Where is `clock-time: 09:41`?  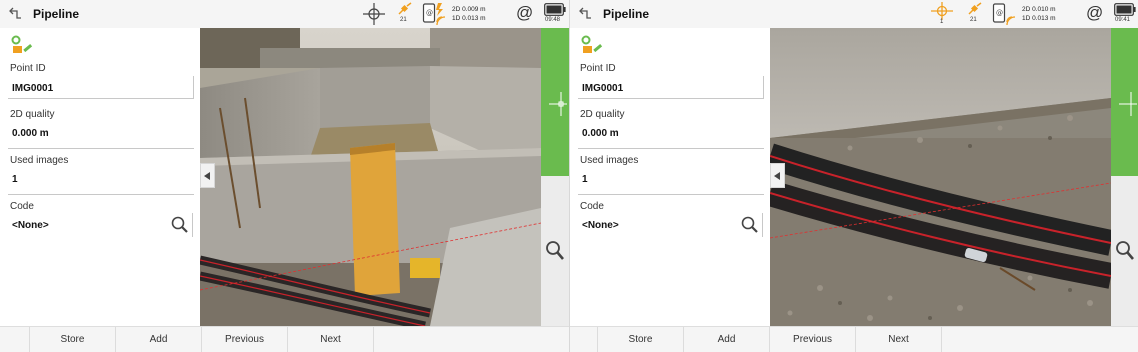
clock-time: 09:41 is located at coordinates (1123, 20).